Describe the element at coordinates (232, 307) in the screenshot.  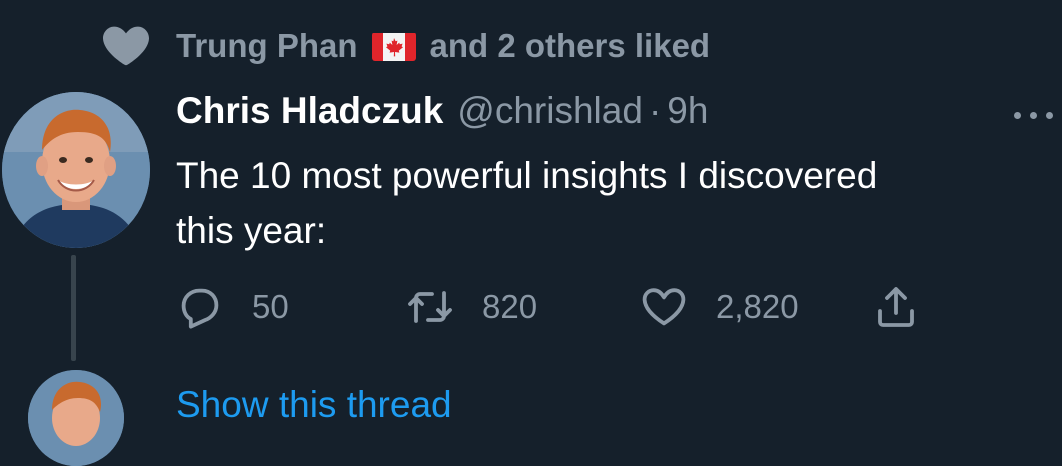
I see `reply-button: 50` at that location.